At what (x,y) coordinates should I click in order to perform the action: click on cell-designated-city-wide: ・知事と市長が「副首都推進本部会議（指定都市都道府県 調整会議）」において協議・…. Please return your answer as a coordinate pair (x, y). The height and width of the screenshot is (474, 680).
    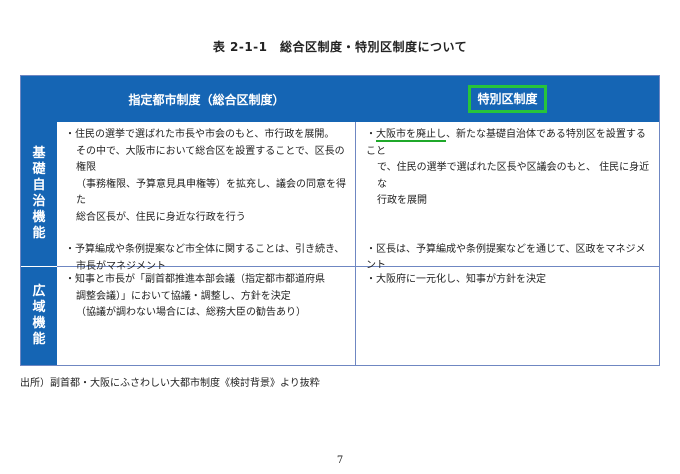
    Looking at the image, I should click on (206, 316).